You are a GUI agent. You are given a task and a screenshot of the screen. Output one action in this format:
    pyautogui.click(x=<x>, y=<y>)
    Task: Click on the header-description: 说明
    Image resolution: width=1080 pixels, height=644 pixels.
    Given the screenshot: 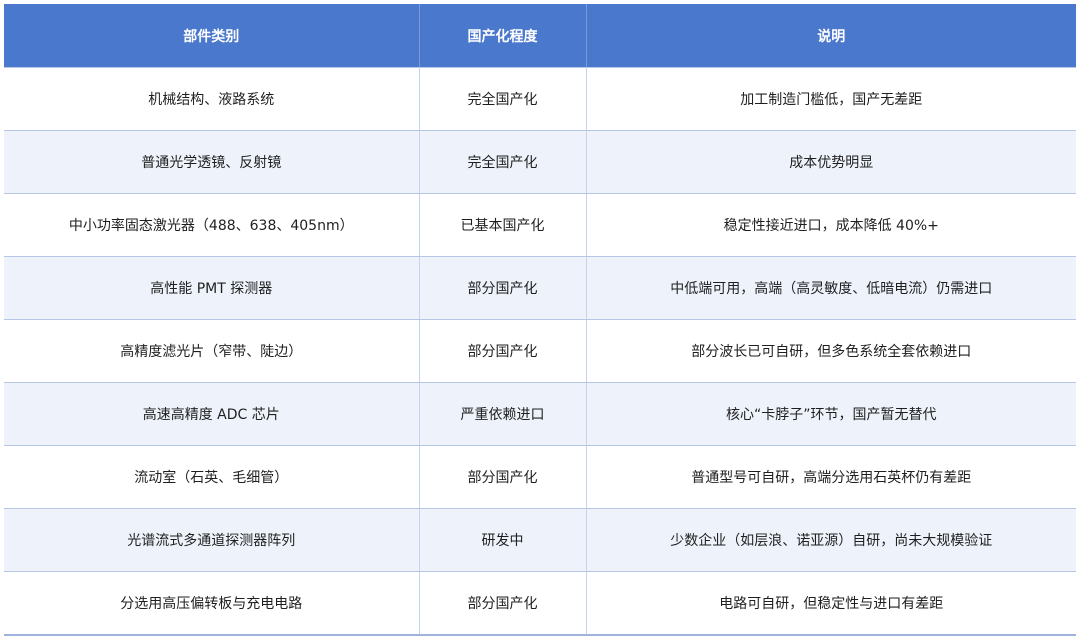 What is the action you would take?
    pyautogui.click(x=830, y=36)
    